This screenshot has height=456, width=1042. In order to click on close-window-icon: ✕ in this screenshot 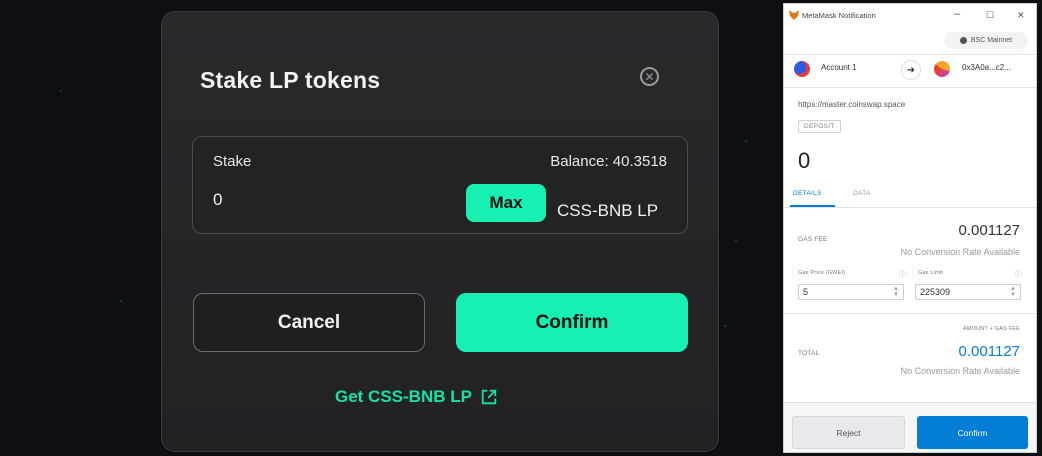, I will do `click(1021, 15)`.